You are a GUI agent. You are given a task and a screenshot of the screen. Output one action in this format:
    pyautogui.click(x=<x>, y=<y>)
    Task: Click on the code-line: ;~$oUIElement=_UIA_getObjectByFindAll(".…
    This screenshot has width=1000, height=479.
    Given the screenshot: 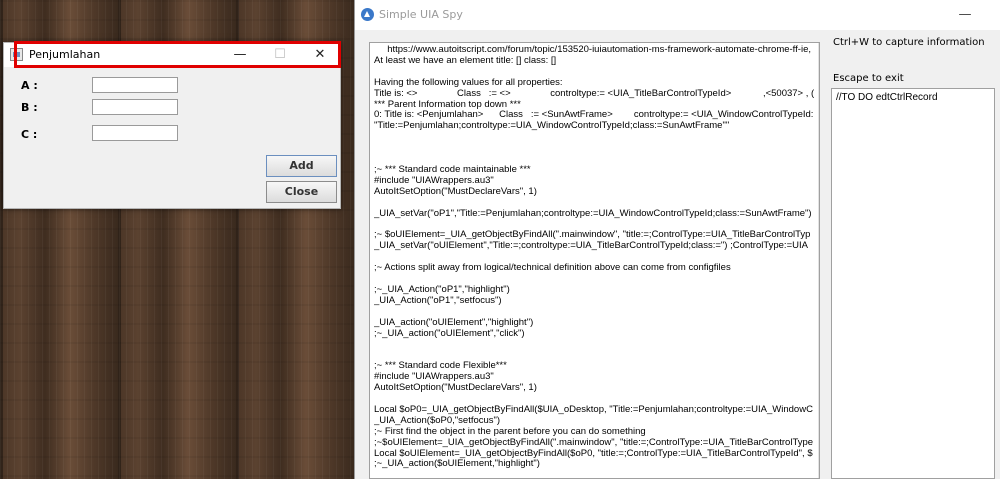 What is the action you would take?
    pyautogui.click(x=594, y=442)
    